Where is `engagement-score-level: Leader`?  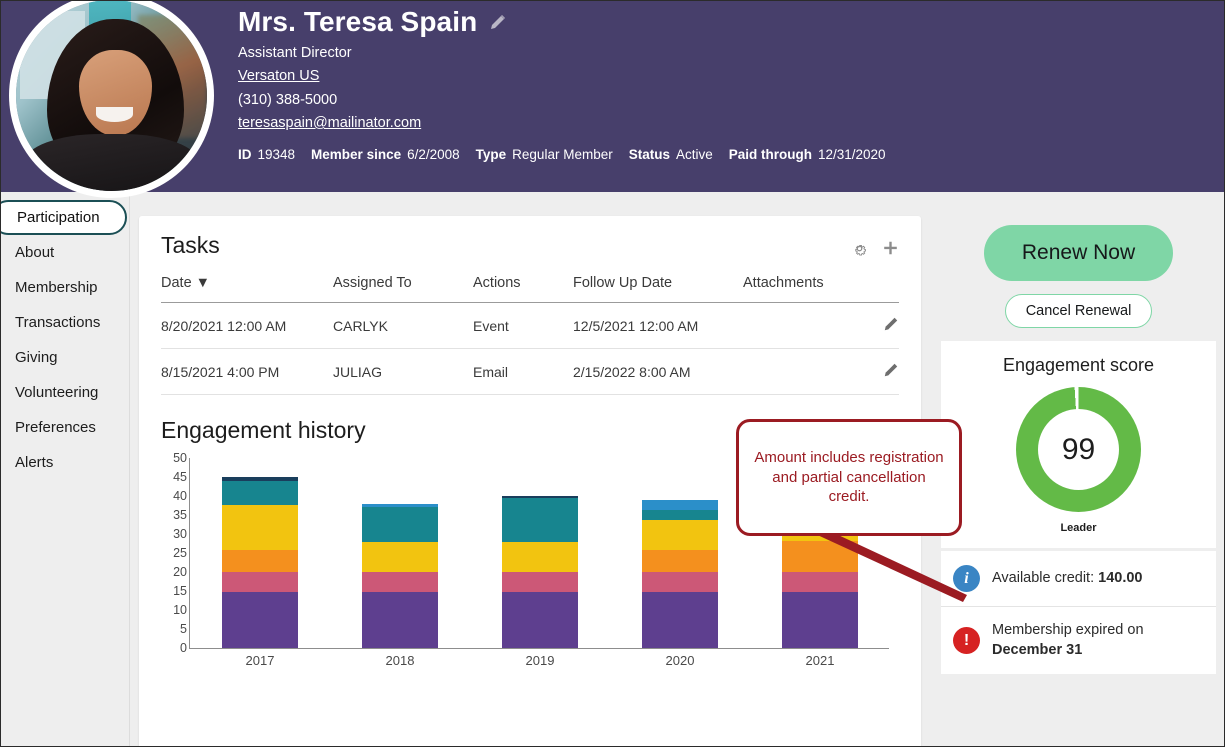
engagement-score-level: Leader is located at coordinates (1078, 528).